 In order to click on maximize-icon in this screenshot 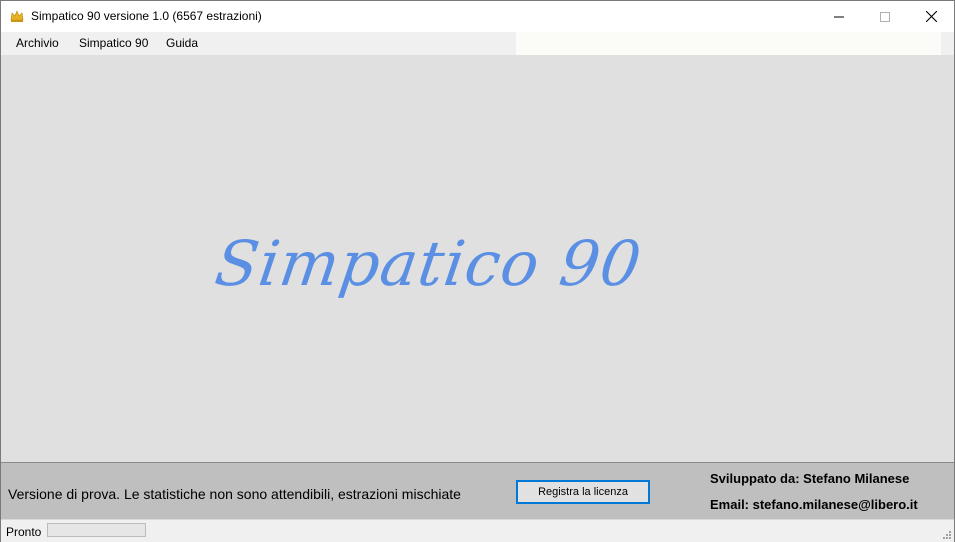, I will do `click(885, 16)`.